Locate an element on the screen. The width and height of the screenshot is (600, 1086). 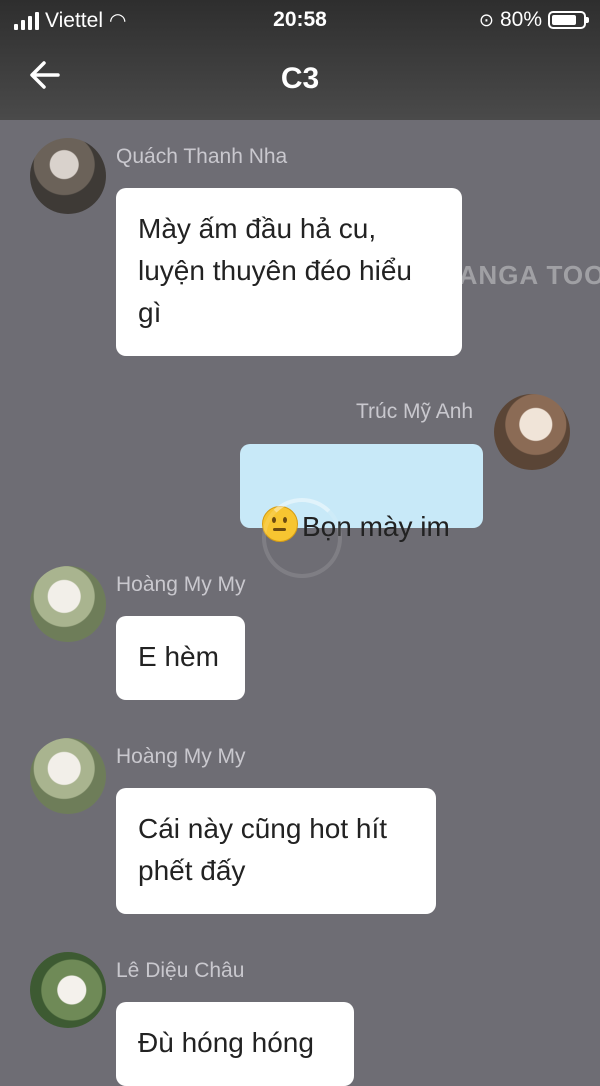
sender-name: Trúc Mỹ Anh is located at coordinates (415, 411).